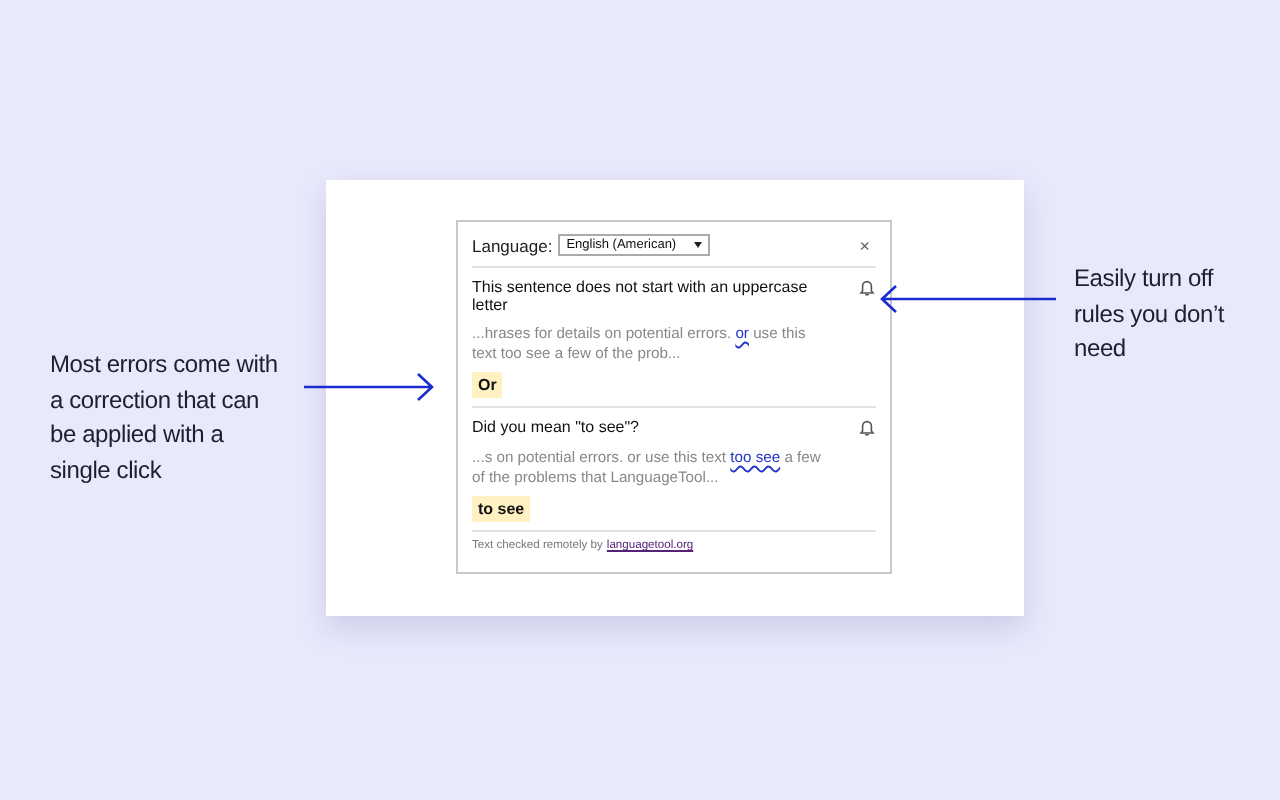 This screenshot has width=1280, height=800. What do you see at coordinates (864, 245) in the screenshot?
I see `close-button: ×` at bounding box center [864, 245].